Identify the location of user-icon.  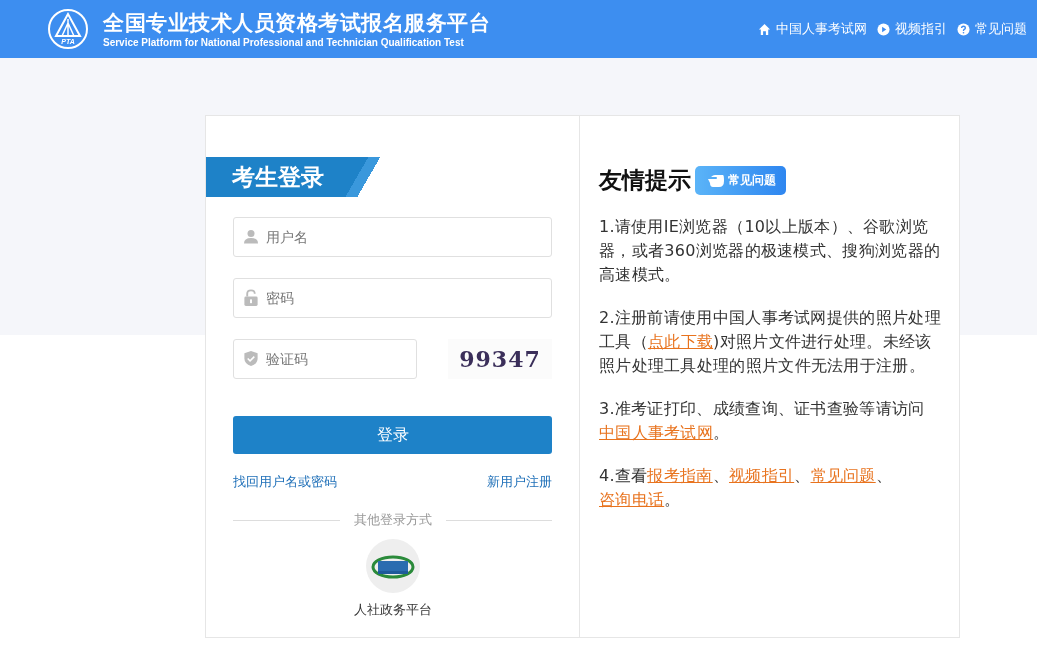
(251, 236).